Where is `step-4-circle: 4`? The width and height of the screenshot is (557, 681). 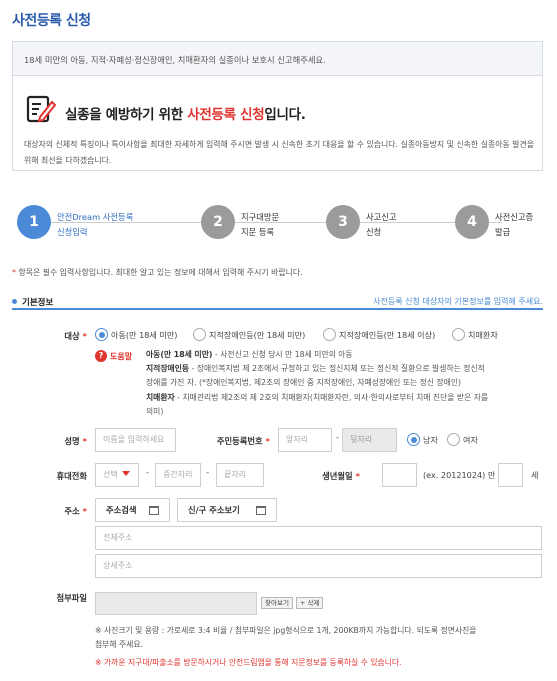
step-4-circle: 4 is located at coordinates (472, 222).